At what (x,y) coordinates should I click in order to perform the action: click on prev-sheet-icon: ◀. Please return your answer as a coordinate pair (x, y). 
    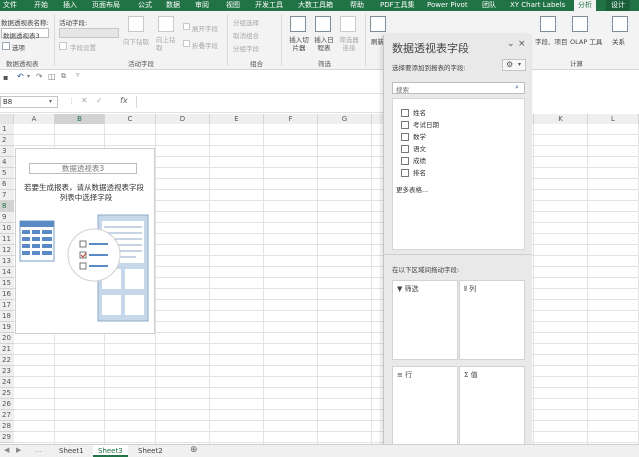
    Looking at the image, I should click on (6, 450).